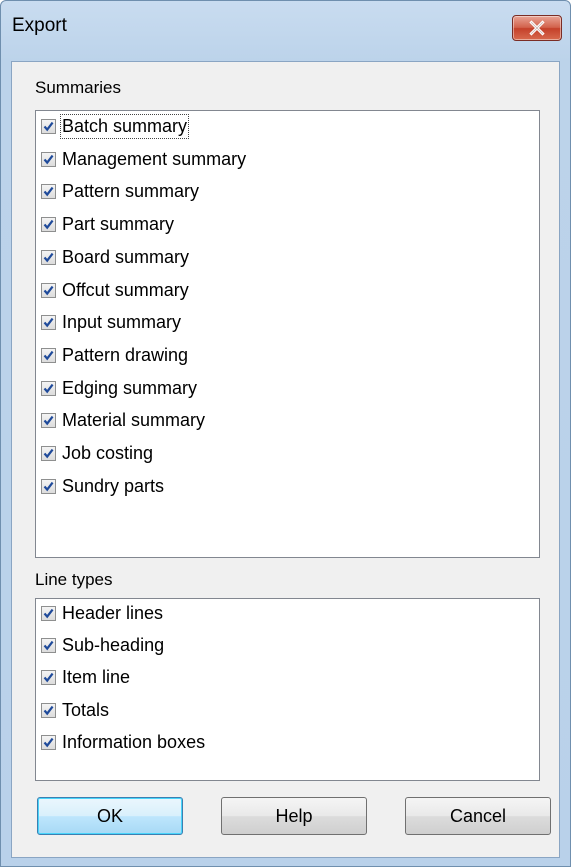  Describe the element at coordinates (295, 292) in the screenshot. I see `list-item: Offcut summary` at that location.